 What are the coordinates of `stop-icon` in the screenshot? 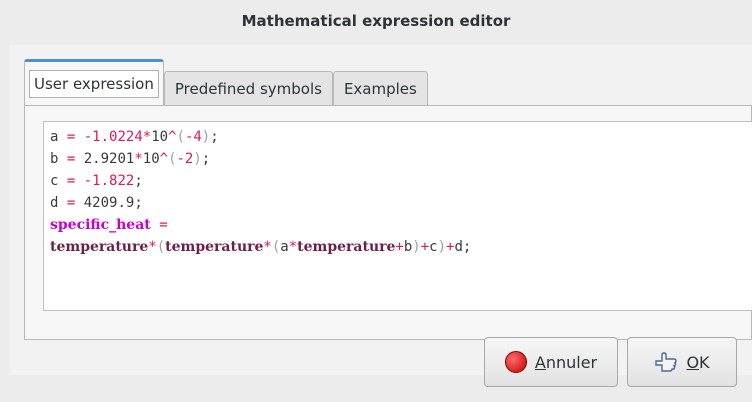 It's located at (515, 362).